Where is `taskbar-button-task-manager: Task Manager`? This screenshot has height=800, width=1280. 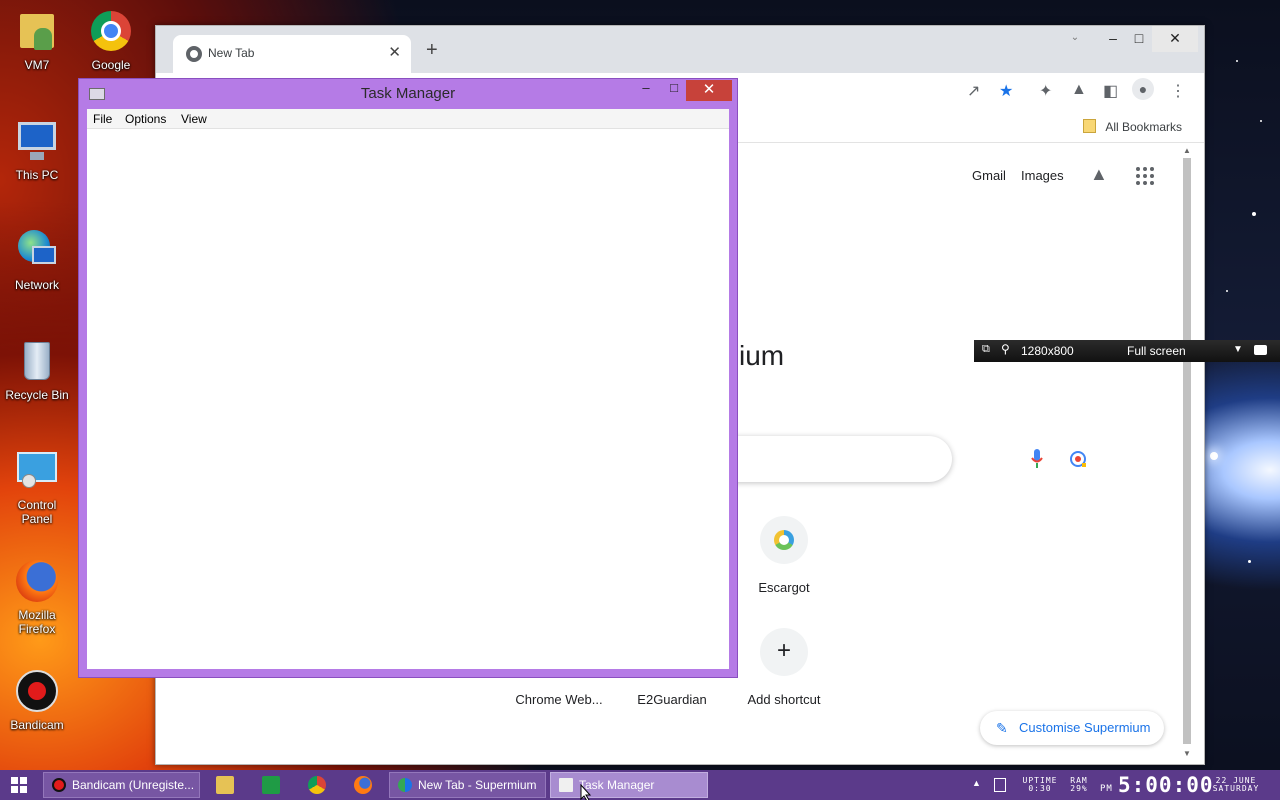
taskbar-button-task-manager: Task Manager is located at coordinates (629, 785).